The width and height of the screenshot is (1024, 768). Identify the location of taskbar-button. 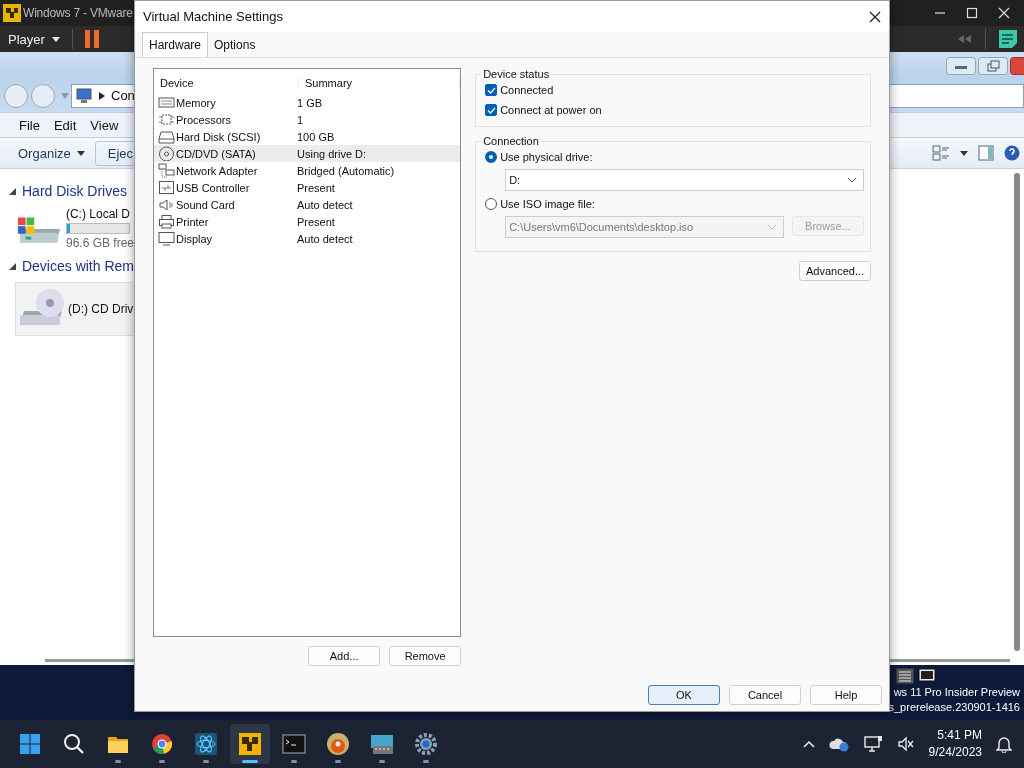
(250, 744).